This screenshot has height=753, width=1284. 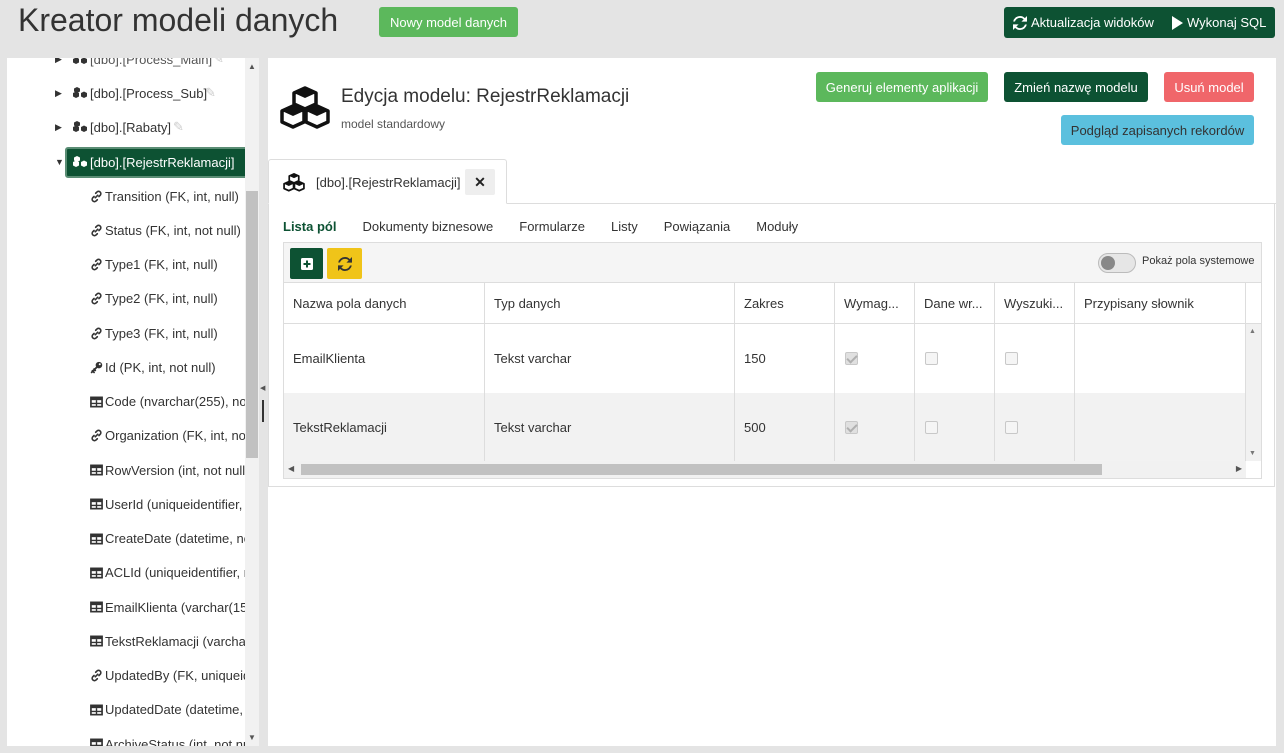 I want to click on tree-child-label: UserId (uniqueidentifier, null), so click(x=182, y=504).